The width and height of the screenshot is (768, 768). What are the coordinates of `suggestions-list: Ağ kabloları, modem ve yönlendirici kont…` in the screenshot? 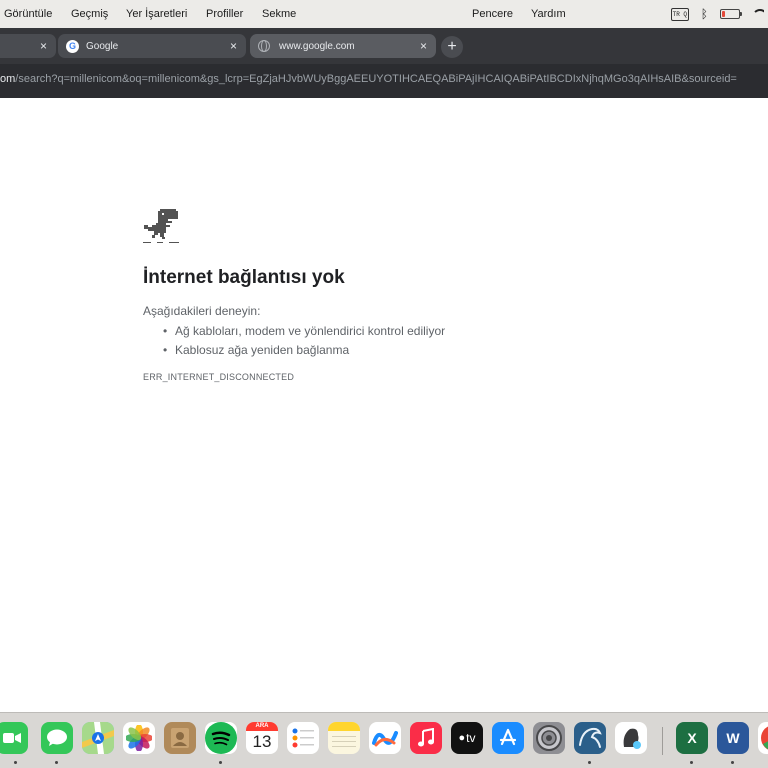 It's located at (304, 341).